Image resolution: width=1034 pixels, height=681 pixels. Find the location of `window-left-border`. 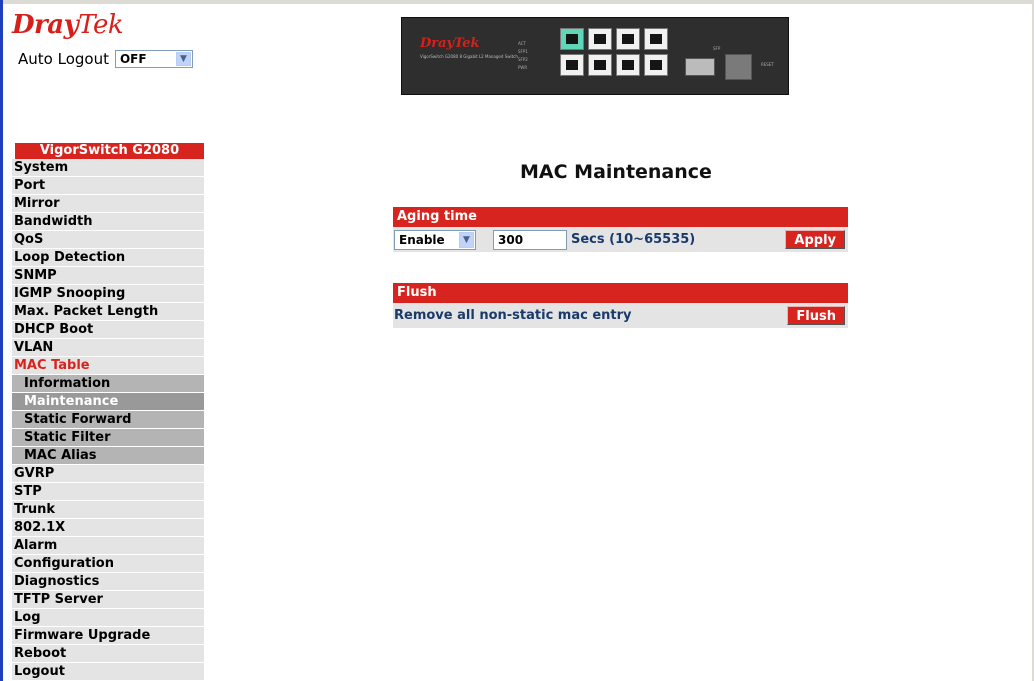

window-left-border is located at coordinates (1, 340).